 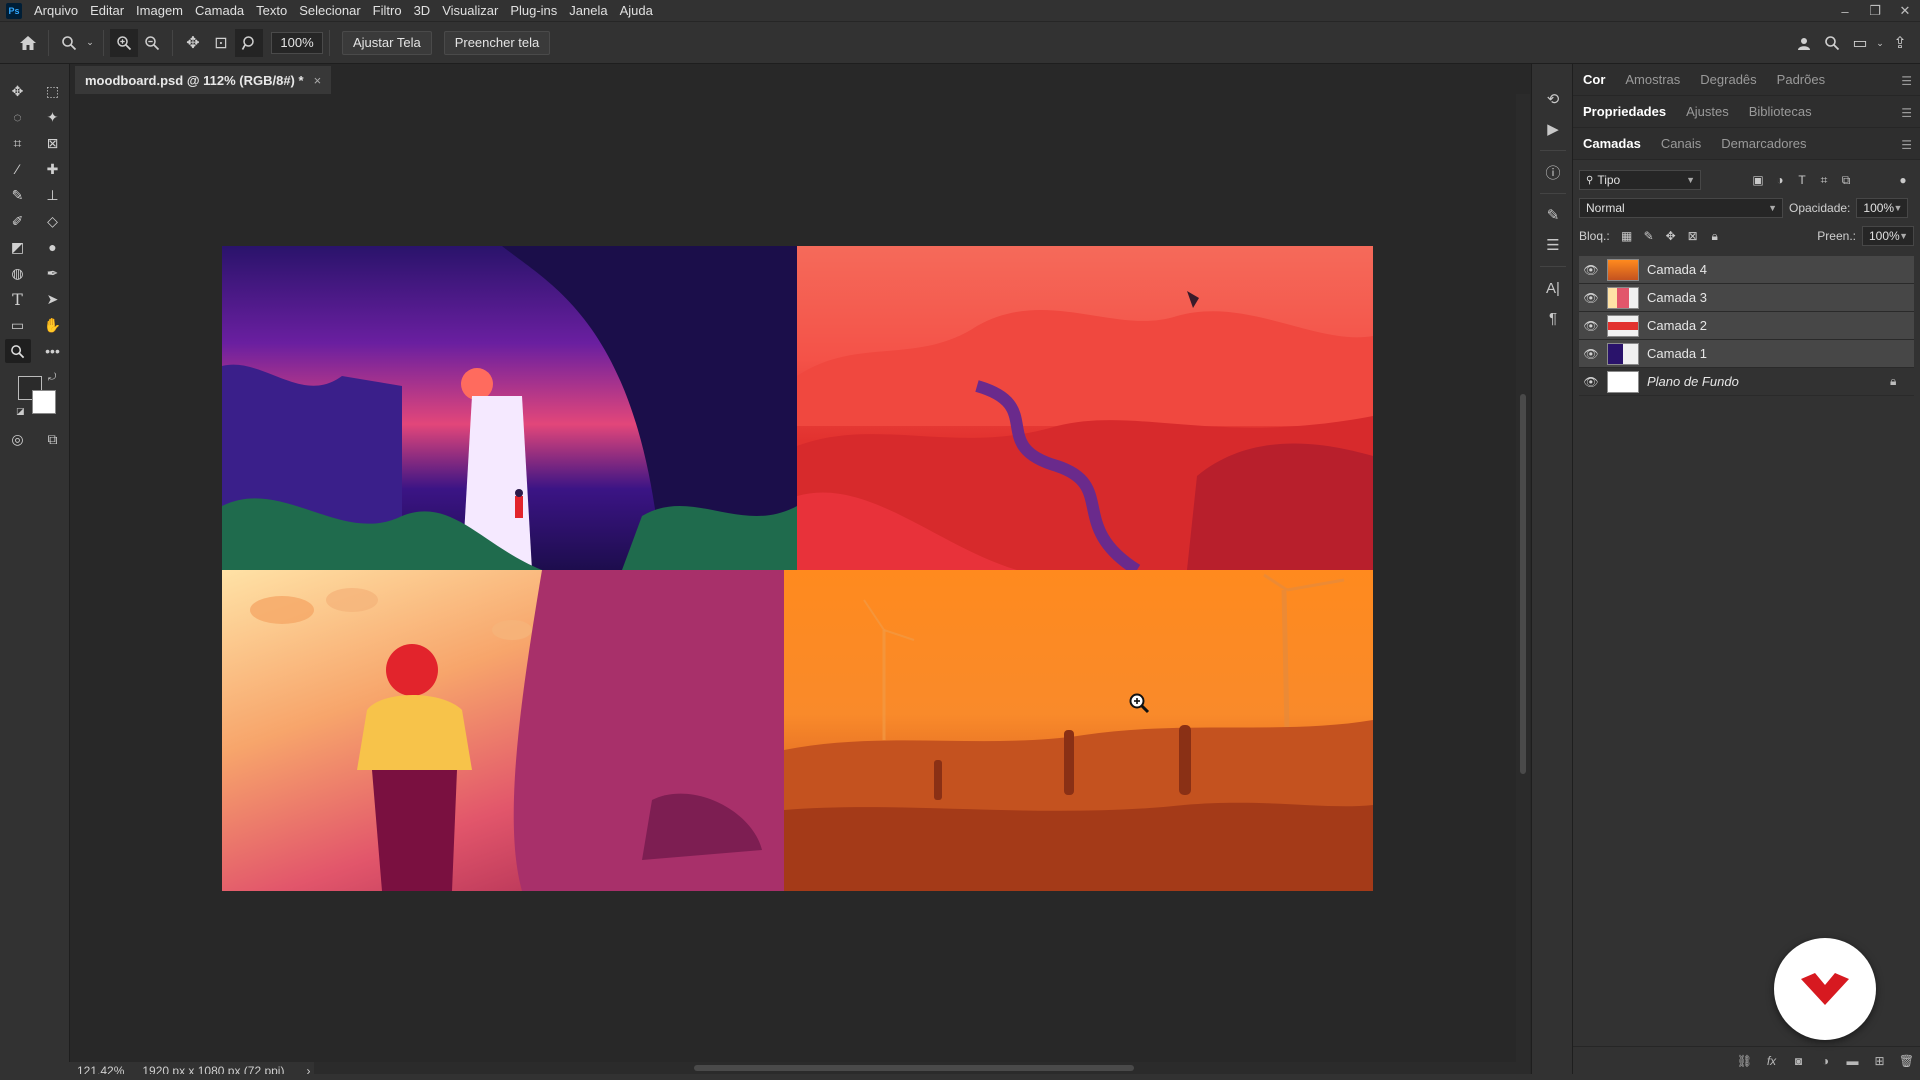 I want to click on menu-visualizar: Visualizar, so click(x=470, y=11).